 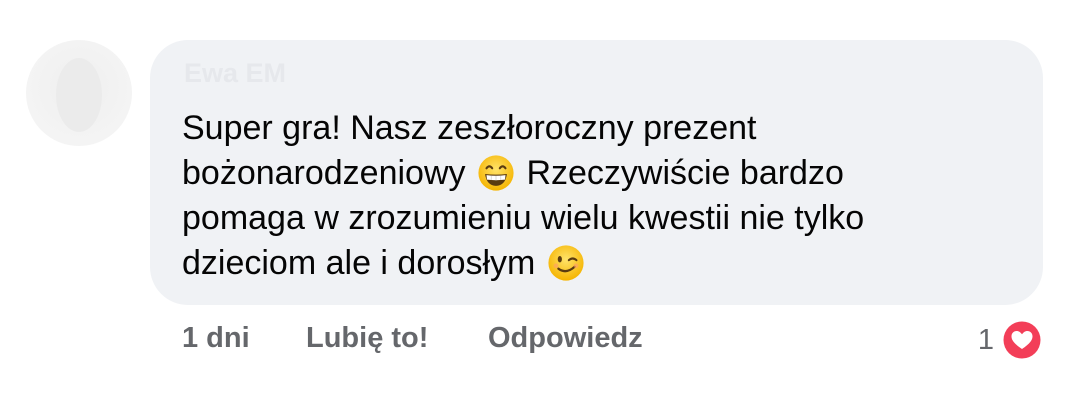 I want to click on comment-timestamp: 1 dni, so click(x=216, y=338).